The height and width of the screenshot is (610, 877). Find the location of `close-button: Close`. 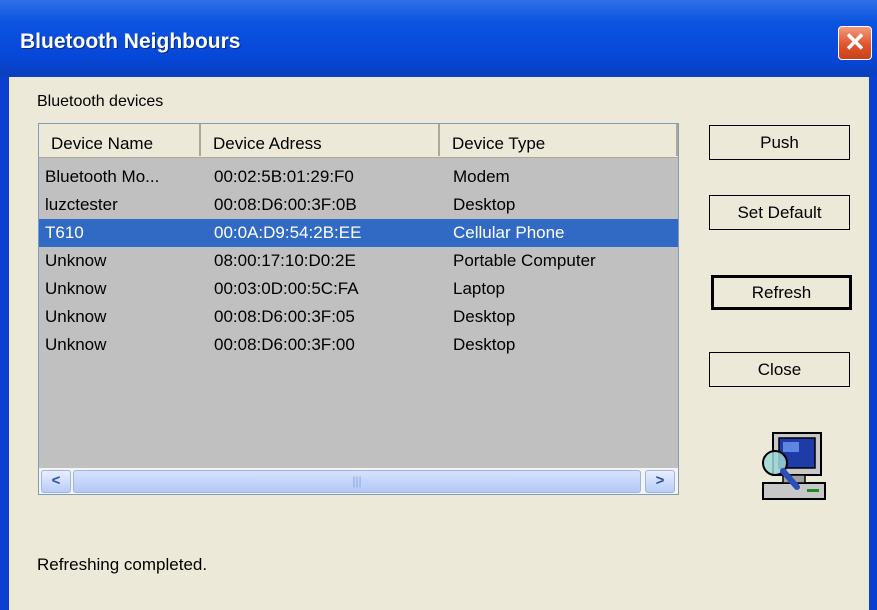

close-button: Close is located at coordinates (779, 369).